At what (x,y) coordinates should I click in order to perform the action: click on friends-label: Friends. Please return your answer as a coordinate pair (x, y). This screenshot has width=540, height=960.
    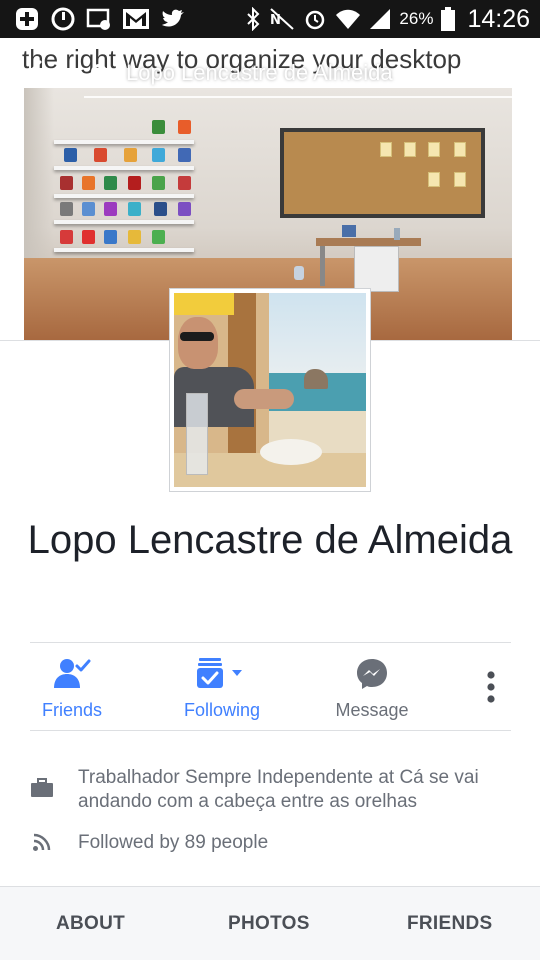
    Looking at the image, I should click on (72, 710).